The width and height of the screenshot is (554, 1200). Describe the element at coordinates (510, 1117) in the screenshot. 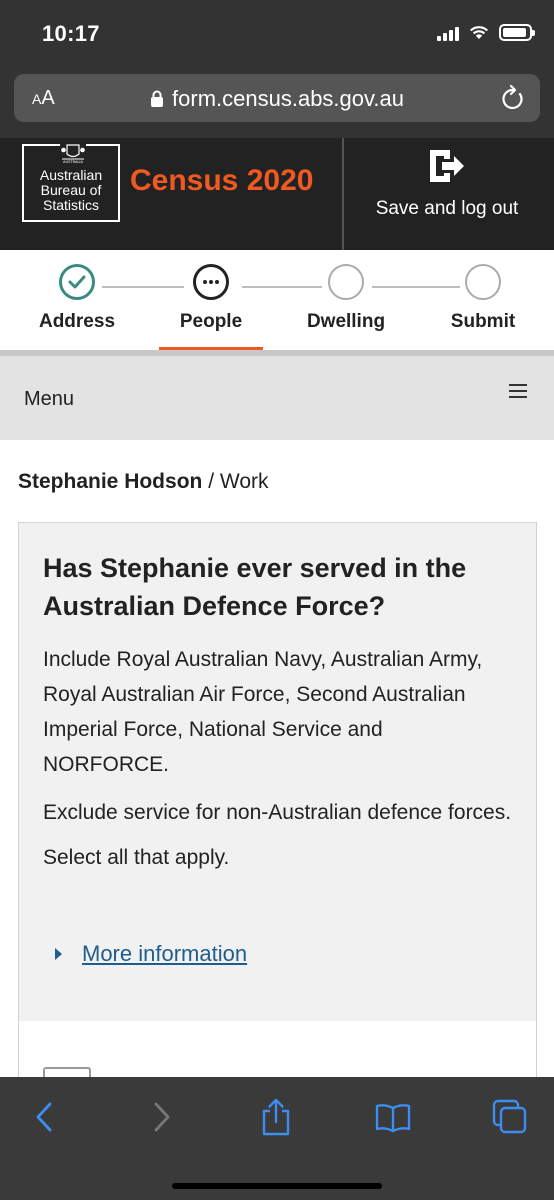

I see `tabs-icon` at that location.